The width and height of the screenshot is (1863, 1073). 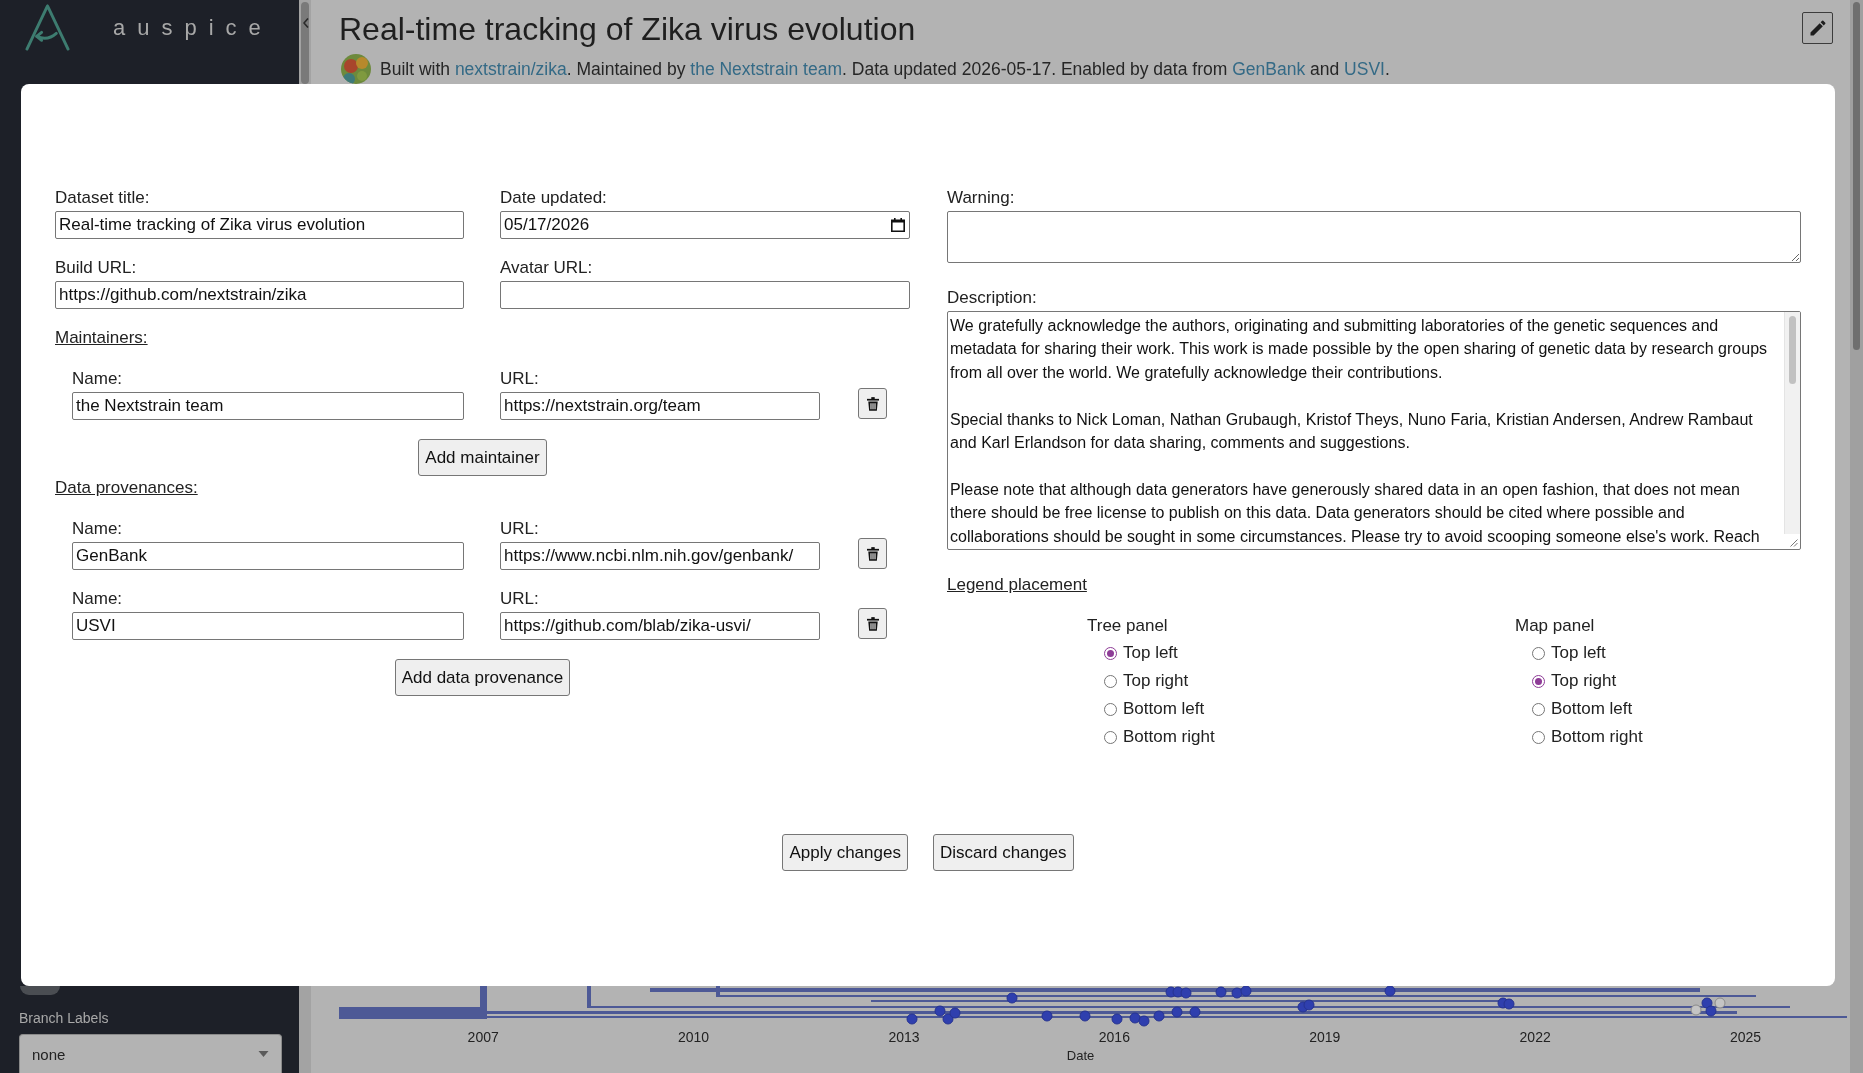 I want to click on input-field: https://www.ncbi.nlm.nih.gov/genbank/, so click(x=660, y=556).